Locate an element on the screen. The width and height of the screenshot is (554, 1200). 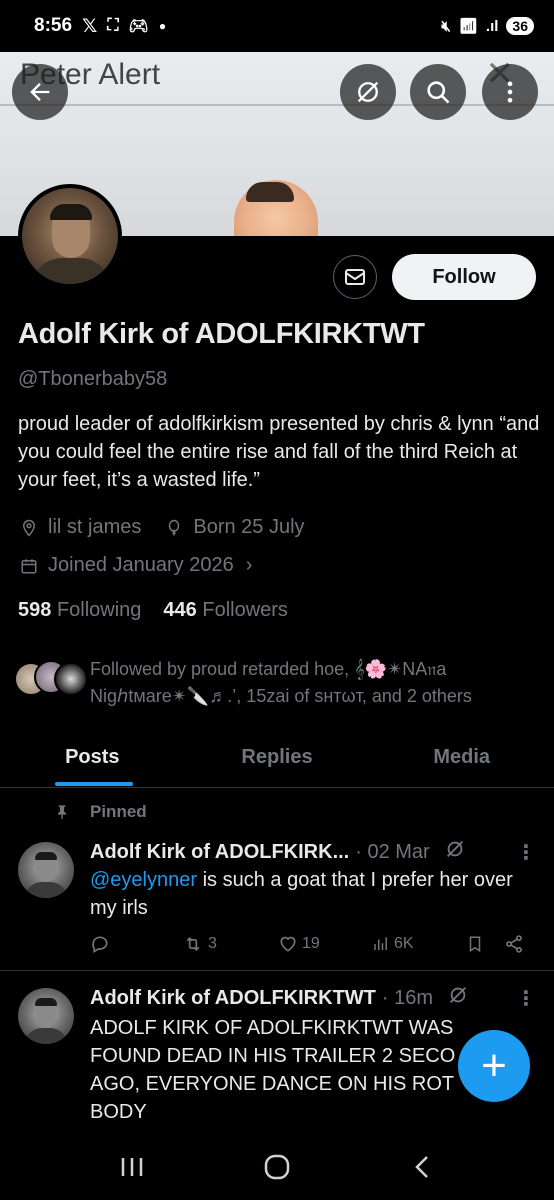
tab-replies: Replies is located at coordinates (277, 757).